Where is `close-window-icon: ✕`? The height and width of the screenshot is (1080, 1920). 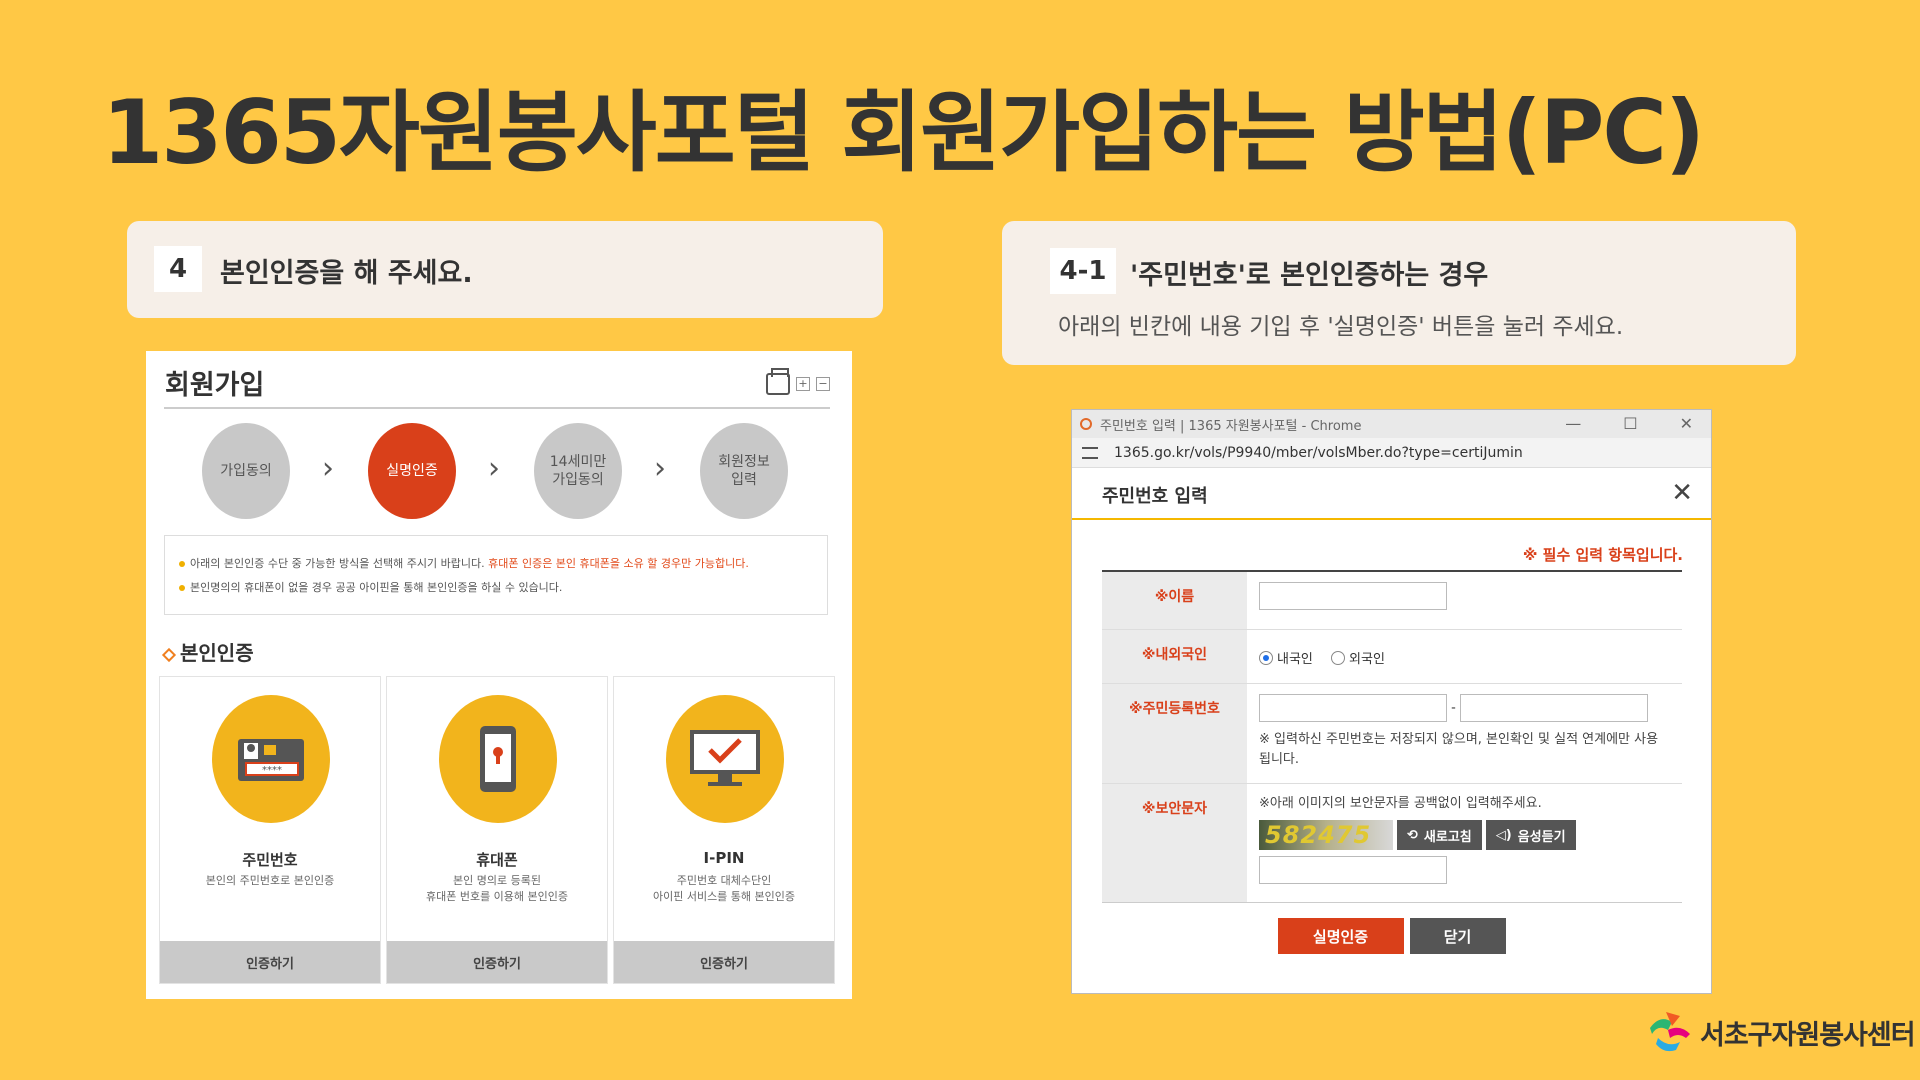 close-window-icon: ✕ is located at coordinates (1686, 423).